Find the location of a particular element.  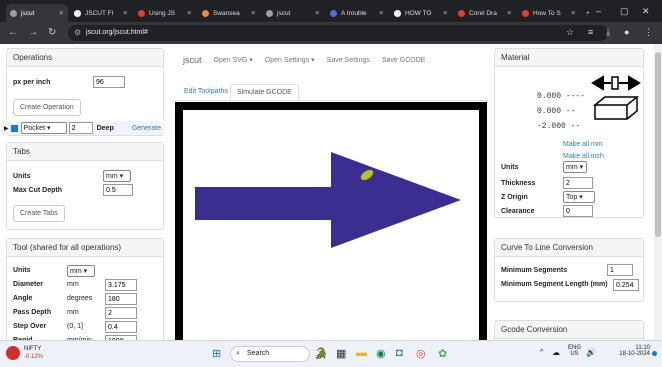

curve-title: Curve To Line Conversion is located at coordinates (569, 248).